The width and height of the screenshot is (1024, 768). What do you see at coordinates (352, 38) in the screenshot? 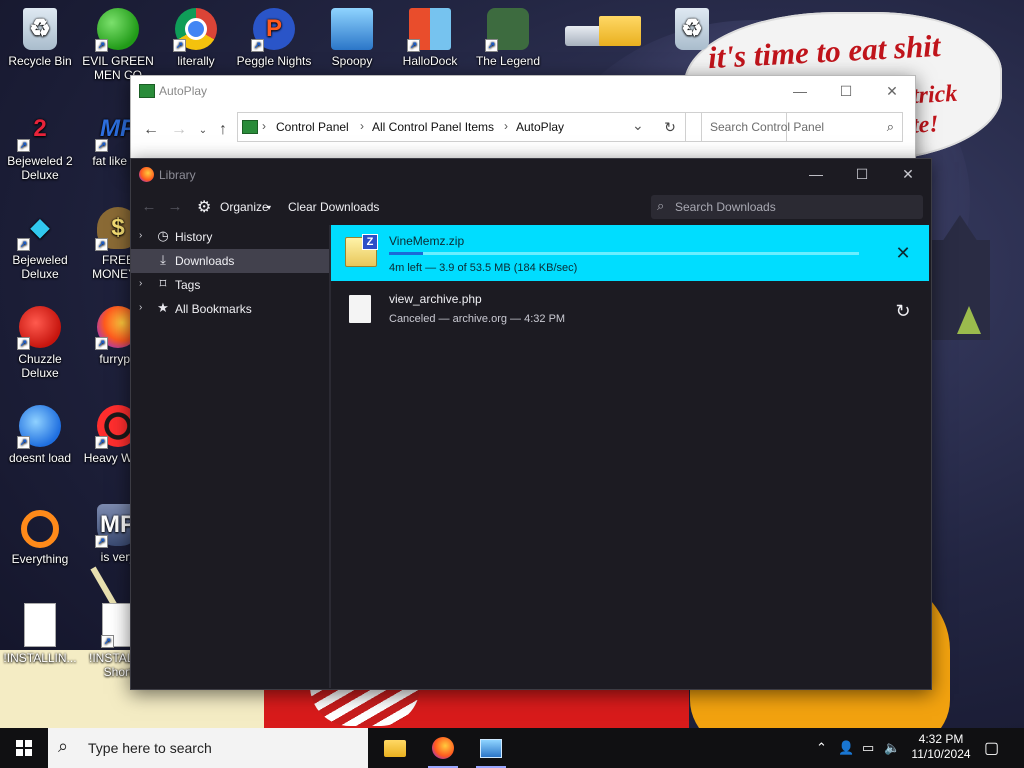
I see `desktop-icon-spoopy: Spoopy` at bounding box center [352, 38].